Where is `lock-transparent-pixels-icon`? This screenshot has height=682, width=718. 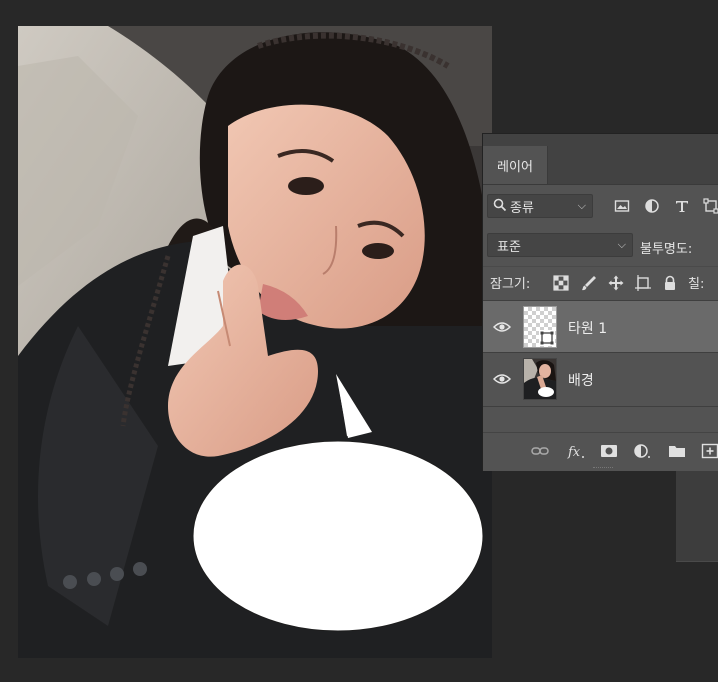
lock-transparent-pixels-icon is located at coordinates (561, 283).